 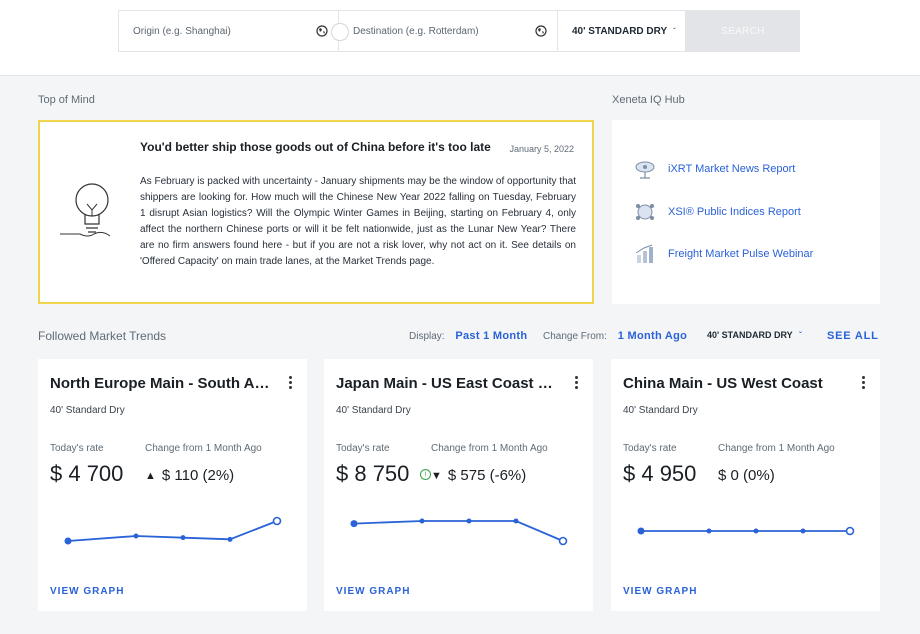 What do you see at coordinates (233, 31) in the screenshot?
I see `origin-input: Origin (e.g. Shanghai)` at bounding box center [233, 31].